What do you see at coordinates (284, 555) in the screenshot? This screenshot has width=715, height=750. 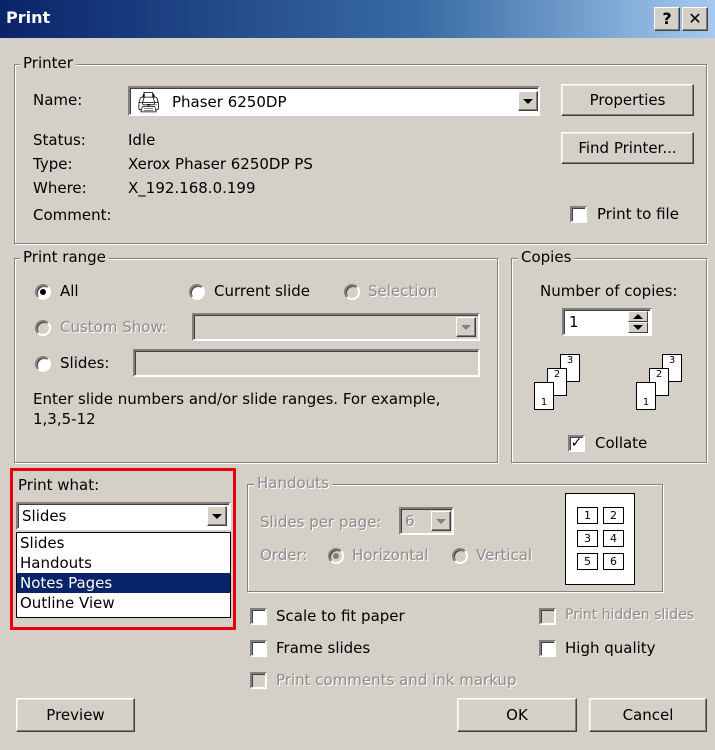 I see `order-label: Order:` at bounding box center [284, 555].